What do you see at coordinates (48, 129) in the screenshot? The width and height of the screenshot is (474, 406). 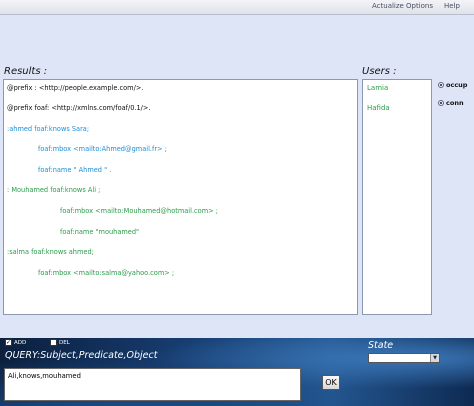 I see `result-line: :ahmed foaf:knows Sara;` at bounding box center [48, 129].